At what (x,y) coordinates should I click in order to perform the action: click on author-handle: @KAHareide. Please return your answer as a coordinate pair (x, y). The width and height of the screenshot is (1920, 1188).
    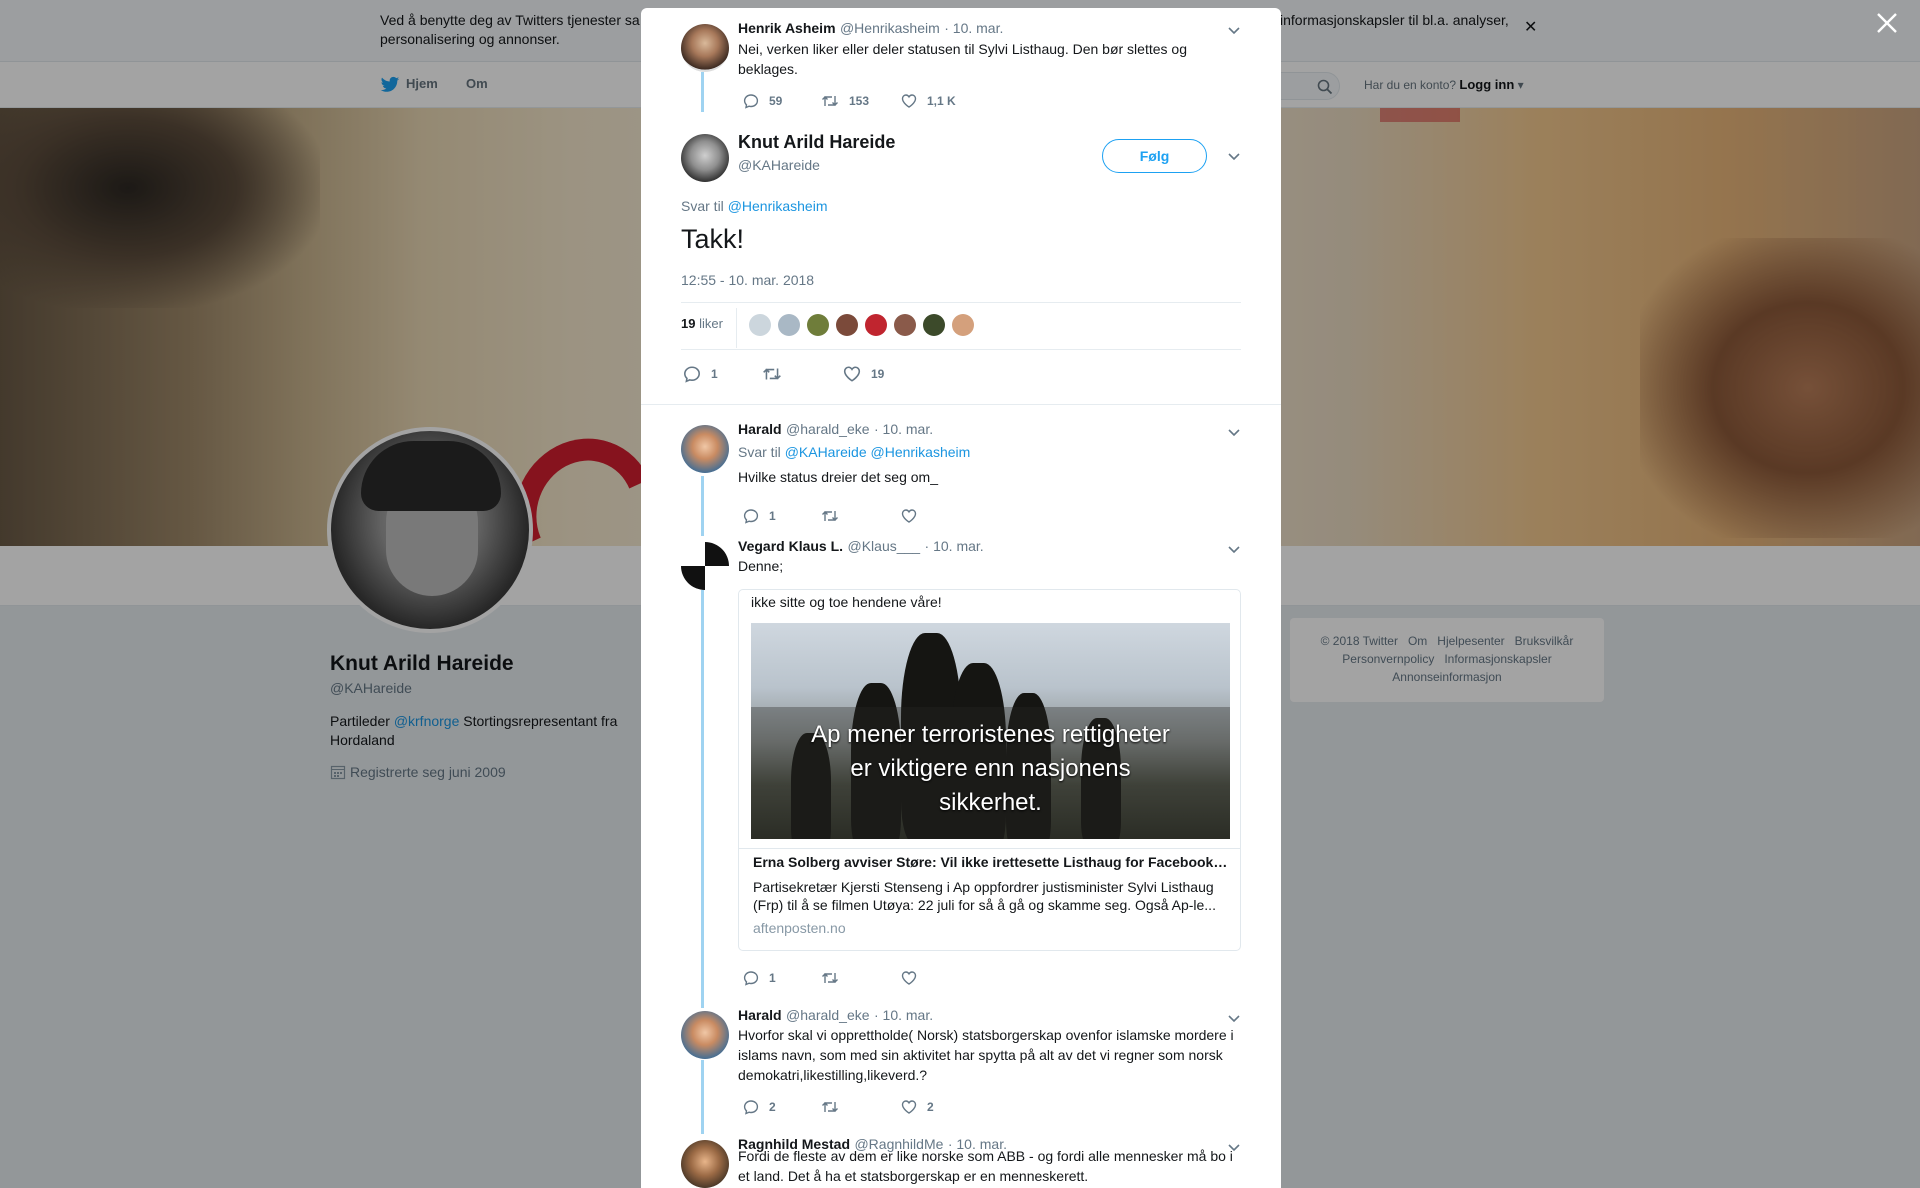
    Looking at the image, I should click on (779, 165).